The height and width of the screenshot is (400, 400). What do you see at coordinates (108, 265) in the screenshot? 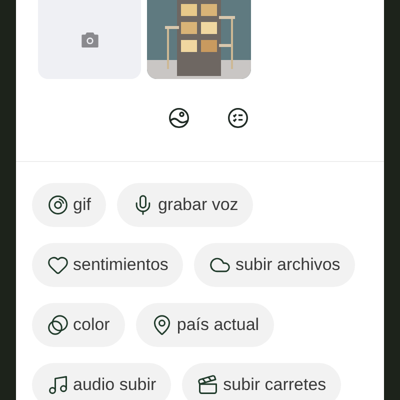
I see `option-chip: sentimientos` at bounding box center [108, 265].